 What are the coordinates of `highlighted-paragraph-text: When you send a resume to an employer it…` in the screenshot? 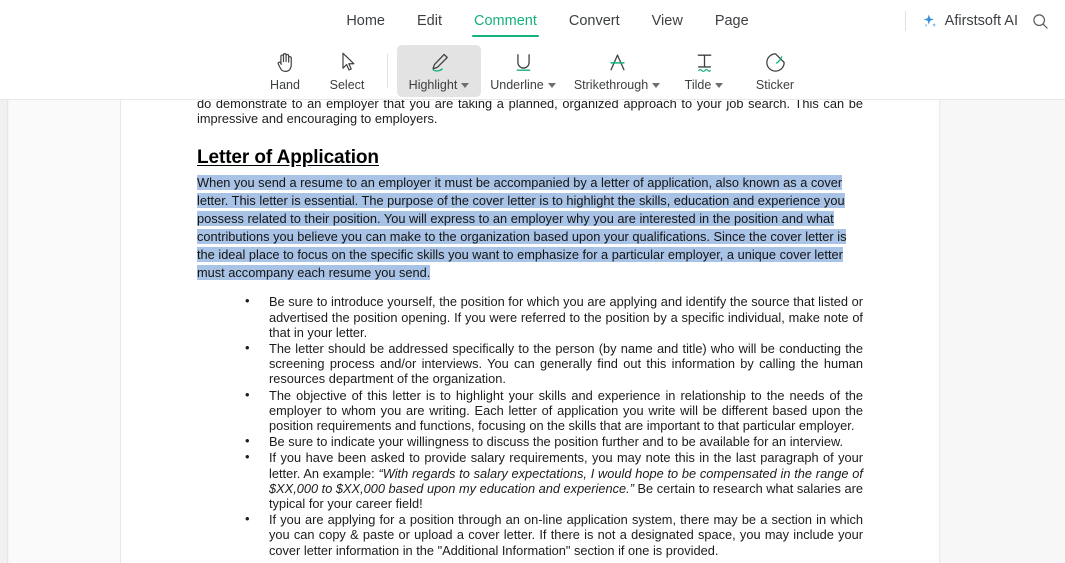 It's located at (522, 228).